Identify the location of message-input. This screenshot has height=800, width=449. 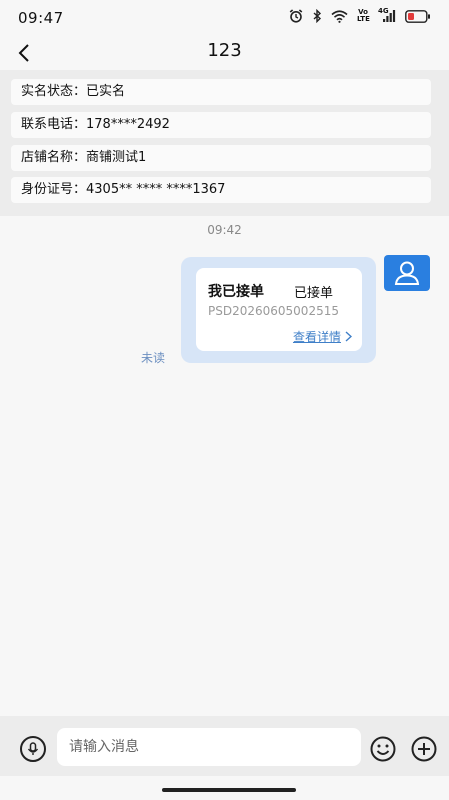
(209, 747).